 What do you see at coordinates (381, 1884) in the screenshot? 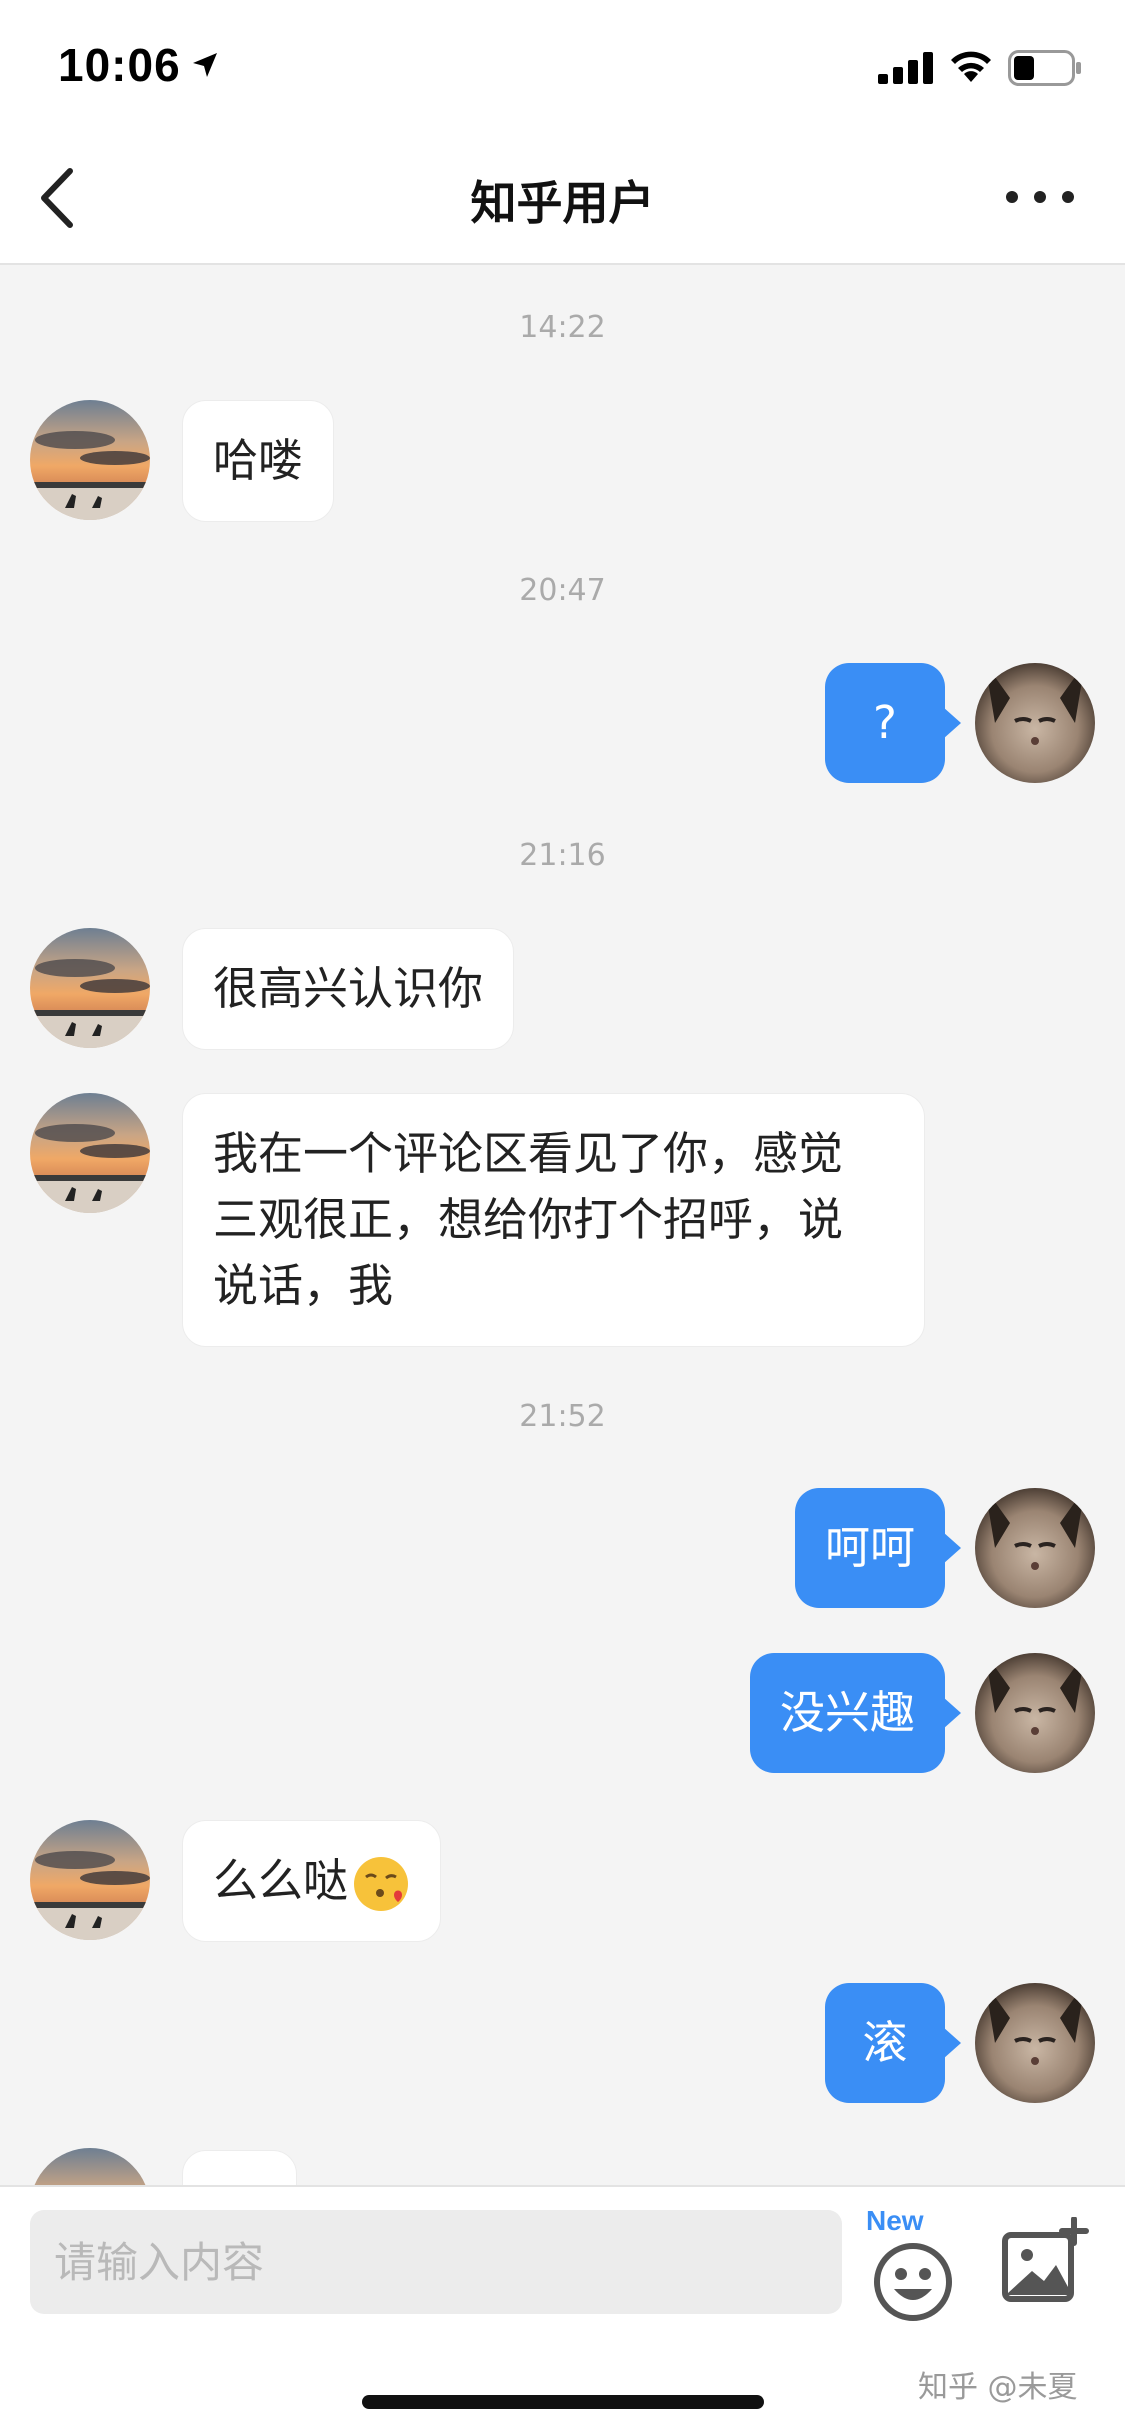
I see `kissing-face-emoji-icon` at bounding box center [381, 1884].